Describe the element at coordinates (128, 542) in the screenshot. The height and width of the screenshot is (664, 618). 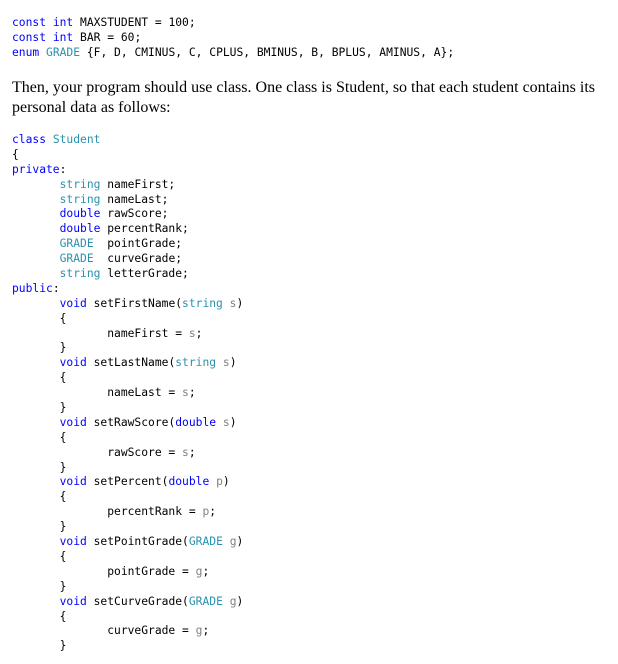
I see `code-line: void setPointGrade(GRADE g)` at that location.